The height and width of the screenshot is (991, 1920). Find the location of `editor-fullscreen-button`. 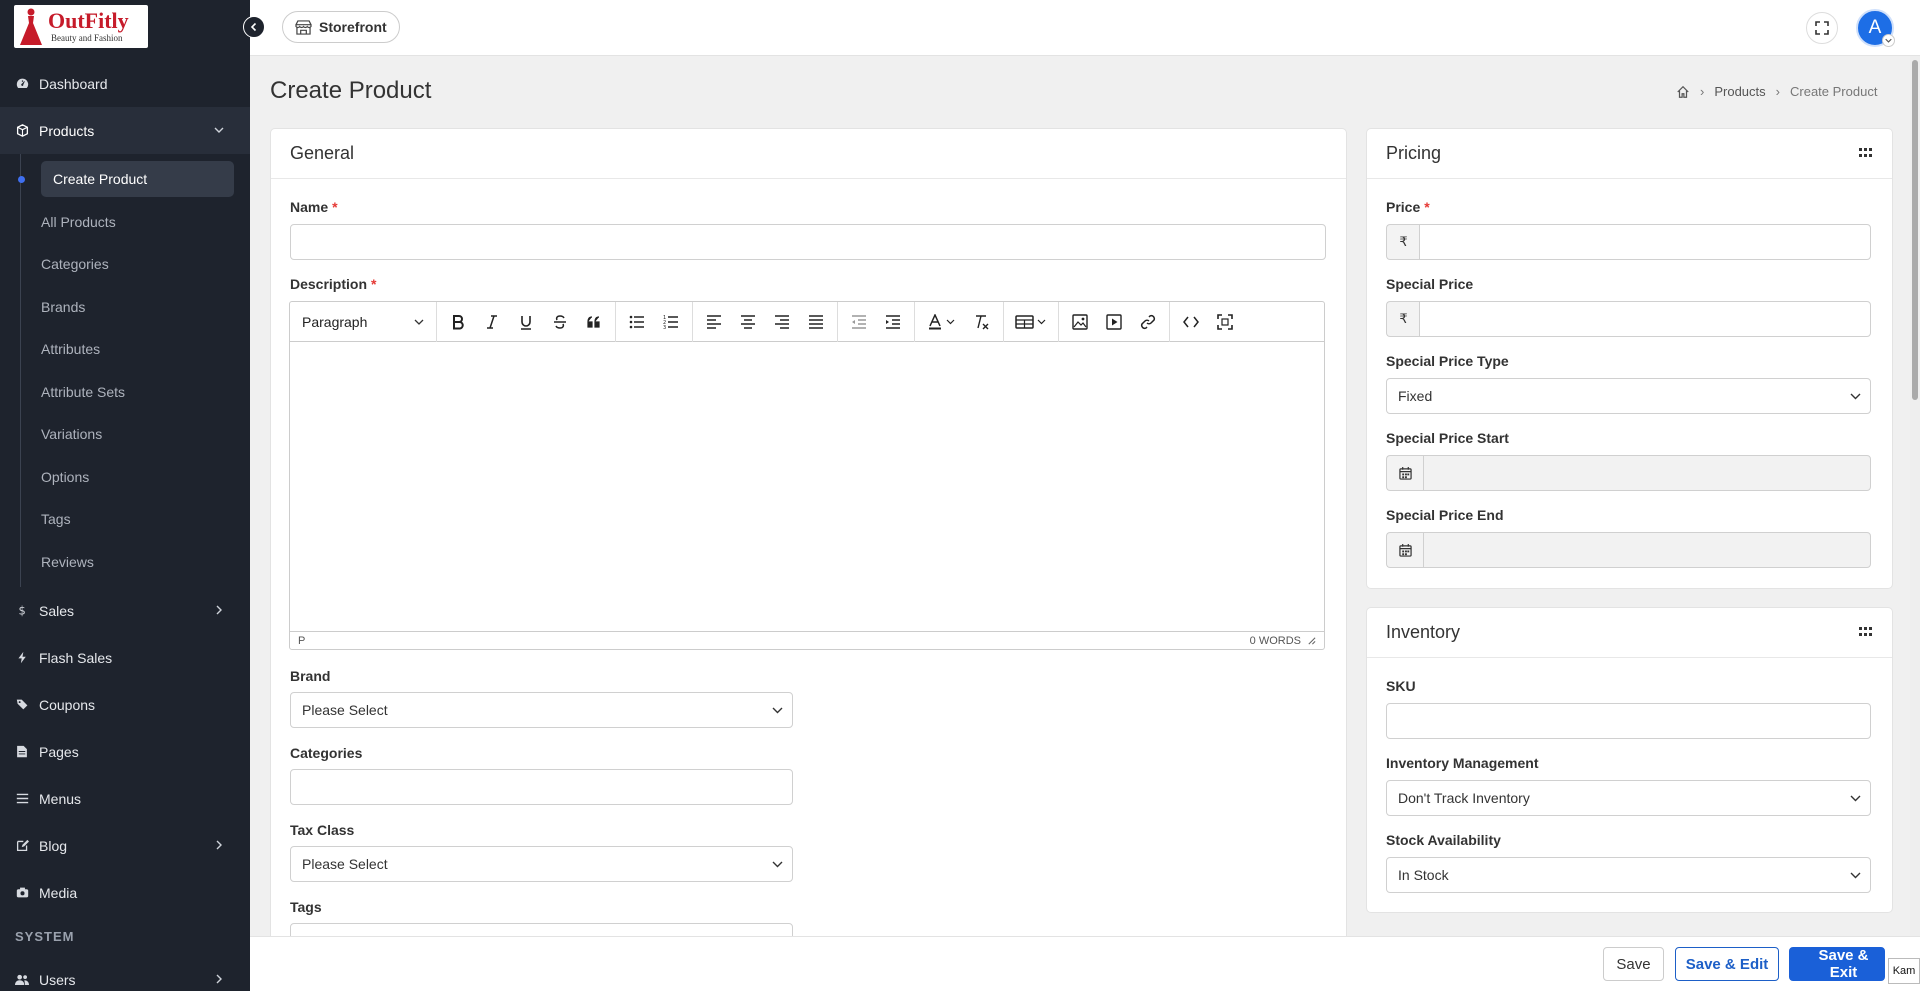

editor-fullscreen-button is located at coordinates (1225, 322).